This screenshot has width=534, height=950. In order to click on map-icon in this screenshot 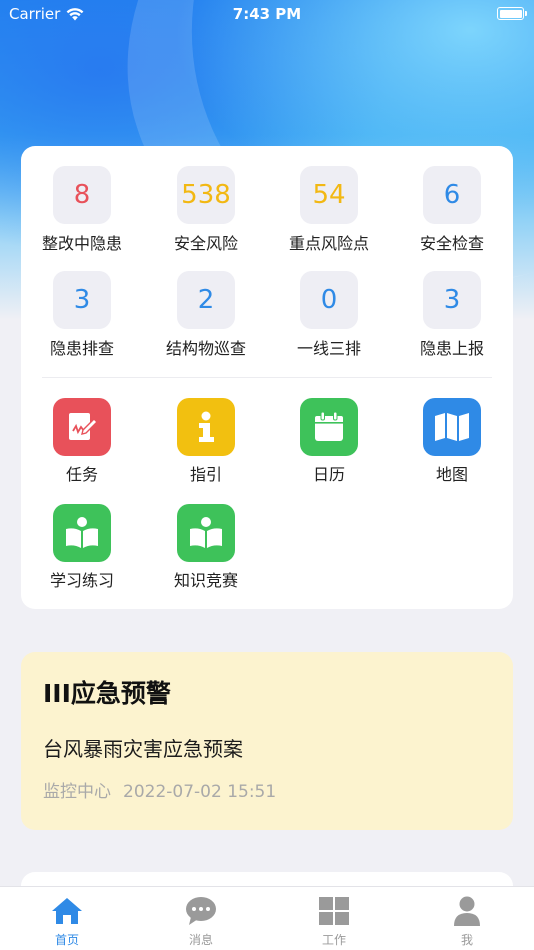, I will do `click(452, 427)`.